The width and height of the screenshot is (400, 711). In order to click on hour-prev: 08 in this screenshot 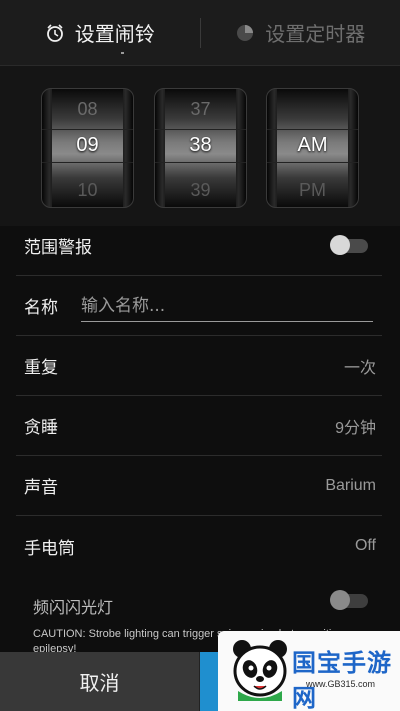, I will do `click(87, 109)`.